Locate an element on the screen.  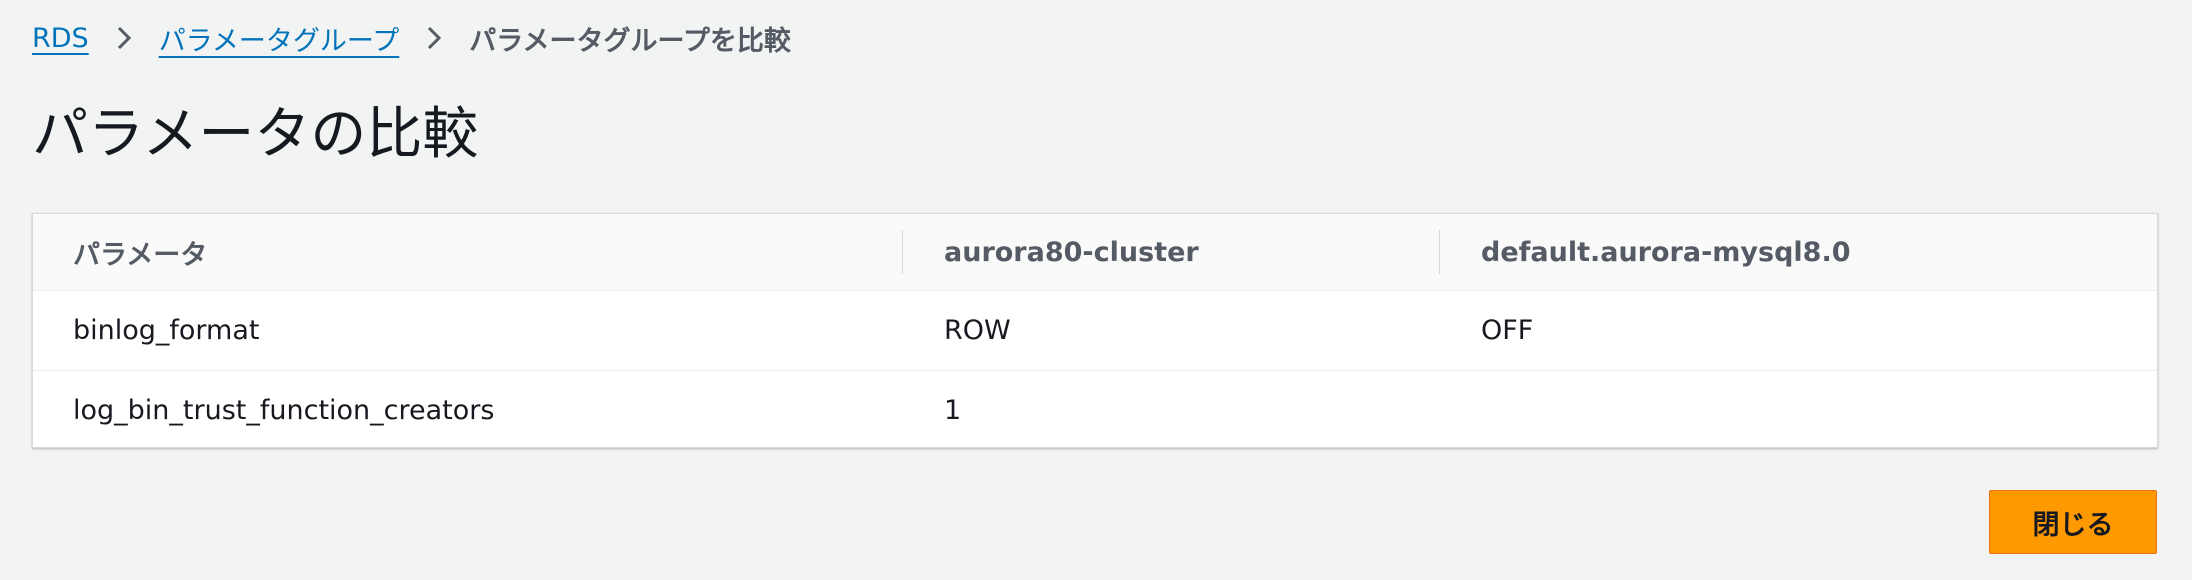
column-header-parameter: パラメータ is located at coordinates (140, 255).